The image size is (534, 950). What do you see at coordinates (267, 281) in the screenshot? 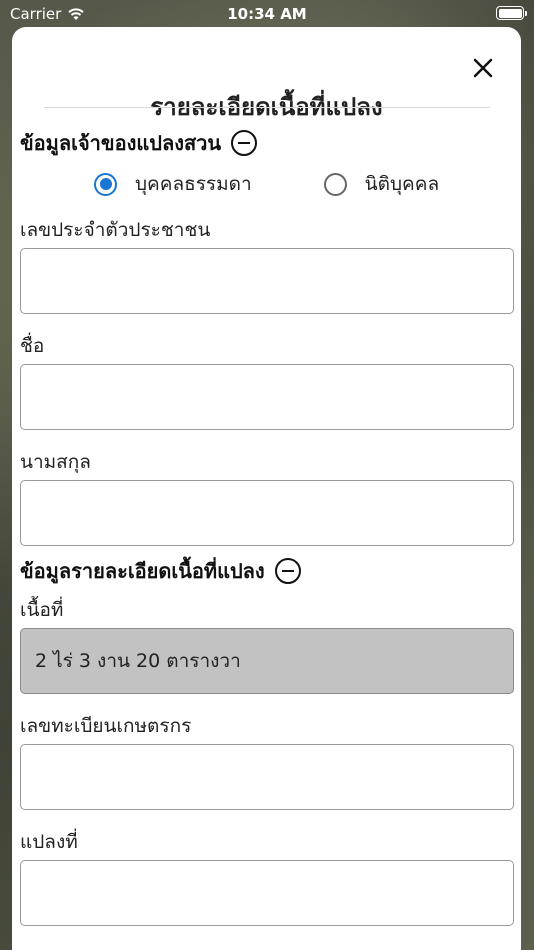
I see `id-number-input` at bounding box center [267, 281].